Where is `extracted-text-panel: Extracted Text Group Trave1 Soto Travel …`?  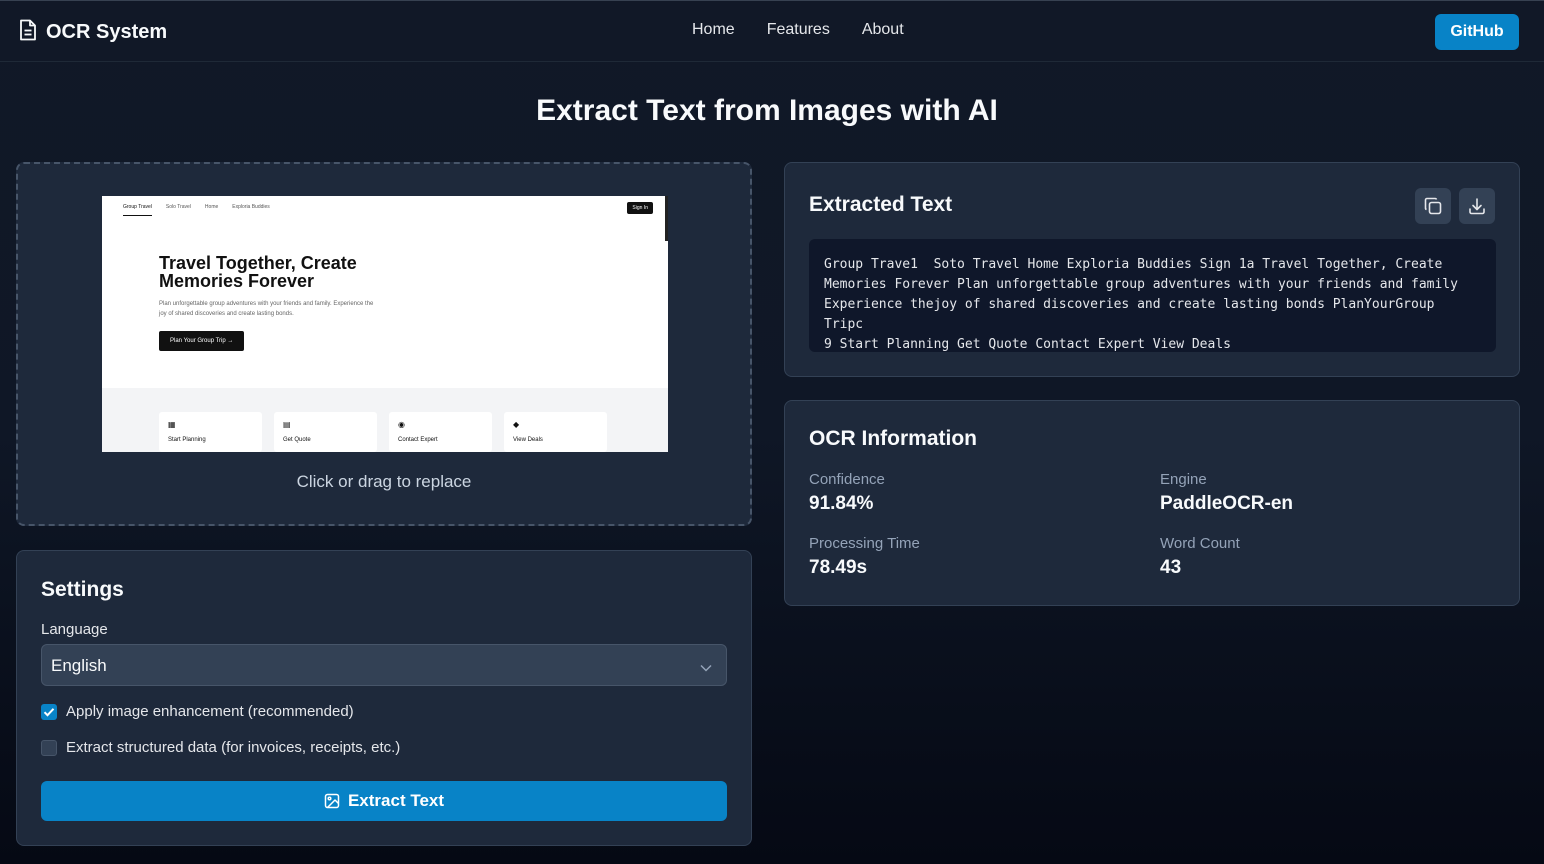 extracted-text-panel: Extracted Text Group Trave1 Soto Travel … is located at coordinates (1152, 269).